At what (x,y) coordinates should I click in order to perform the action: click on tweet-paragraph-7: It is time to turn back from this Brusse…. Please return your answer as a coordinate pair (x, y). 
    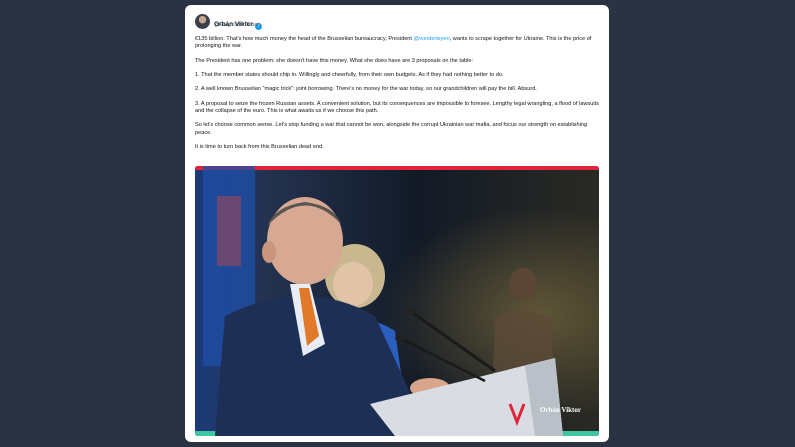
    Looking at the image, I should click on (259, 146).